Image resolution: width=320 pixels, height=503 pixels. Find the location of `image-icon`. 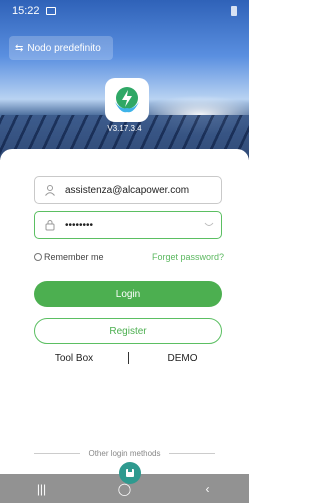

image-icon is located at coordinates (50, 11).